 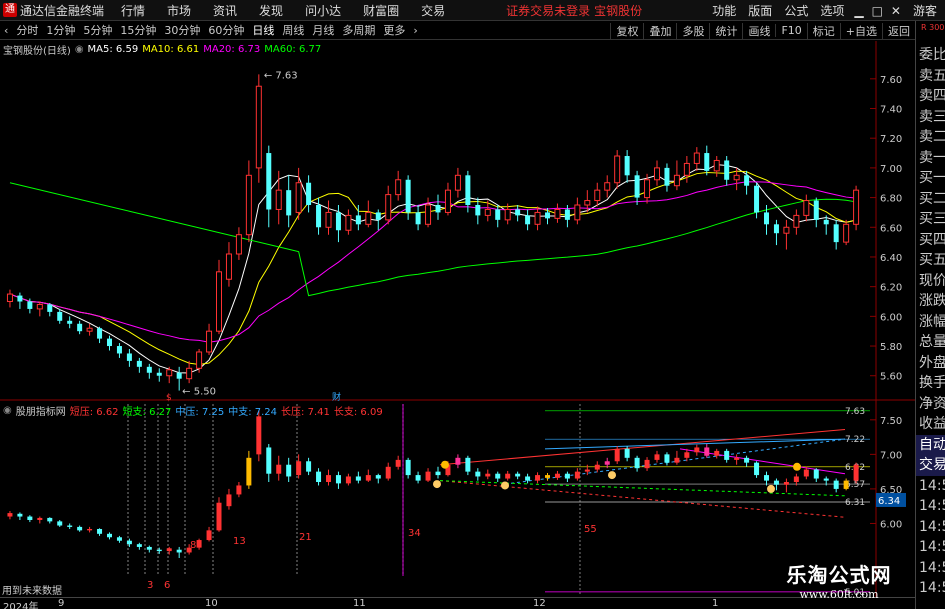 What do you see at coordinates (930, 158) in the screenshot?
I see `sidebar-item: 卖一` at bounding box center [930, 158].